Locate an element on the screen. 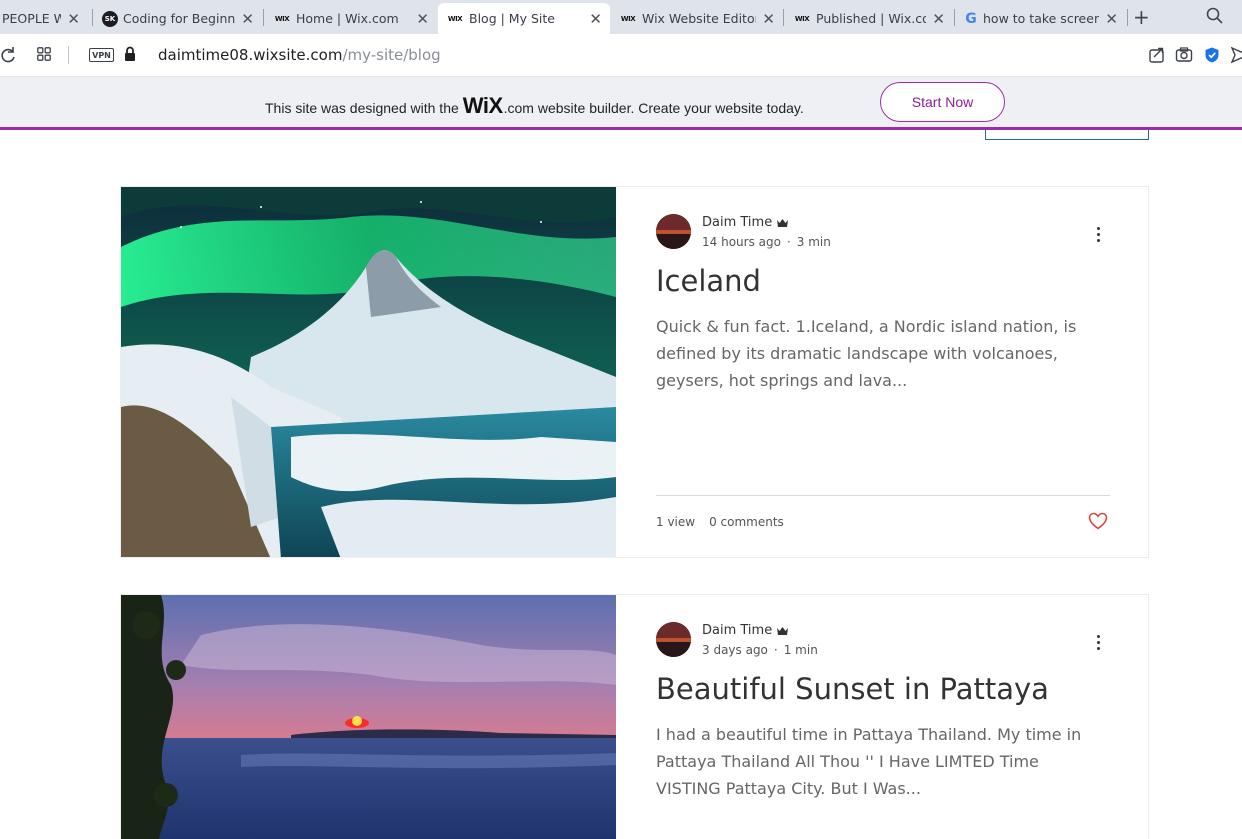 The height and width of the screenshot is (839, 1242). tab-google-search: G how to take screens ✕ is located at coordinates (1041, 18).